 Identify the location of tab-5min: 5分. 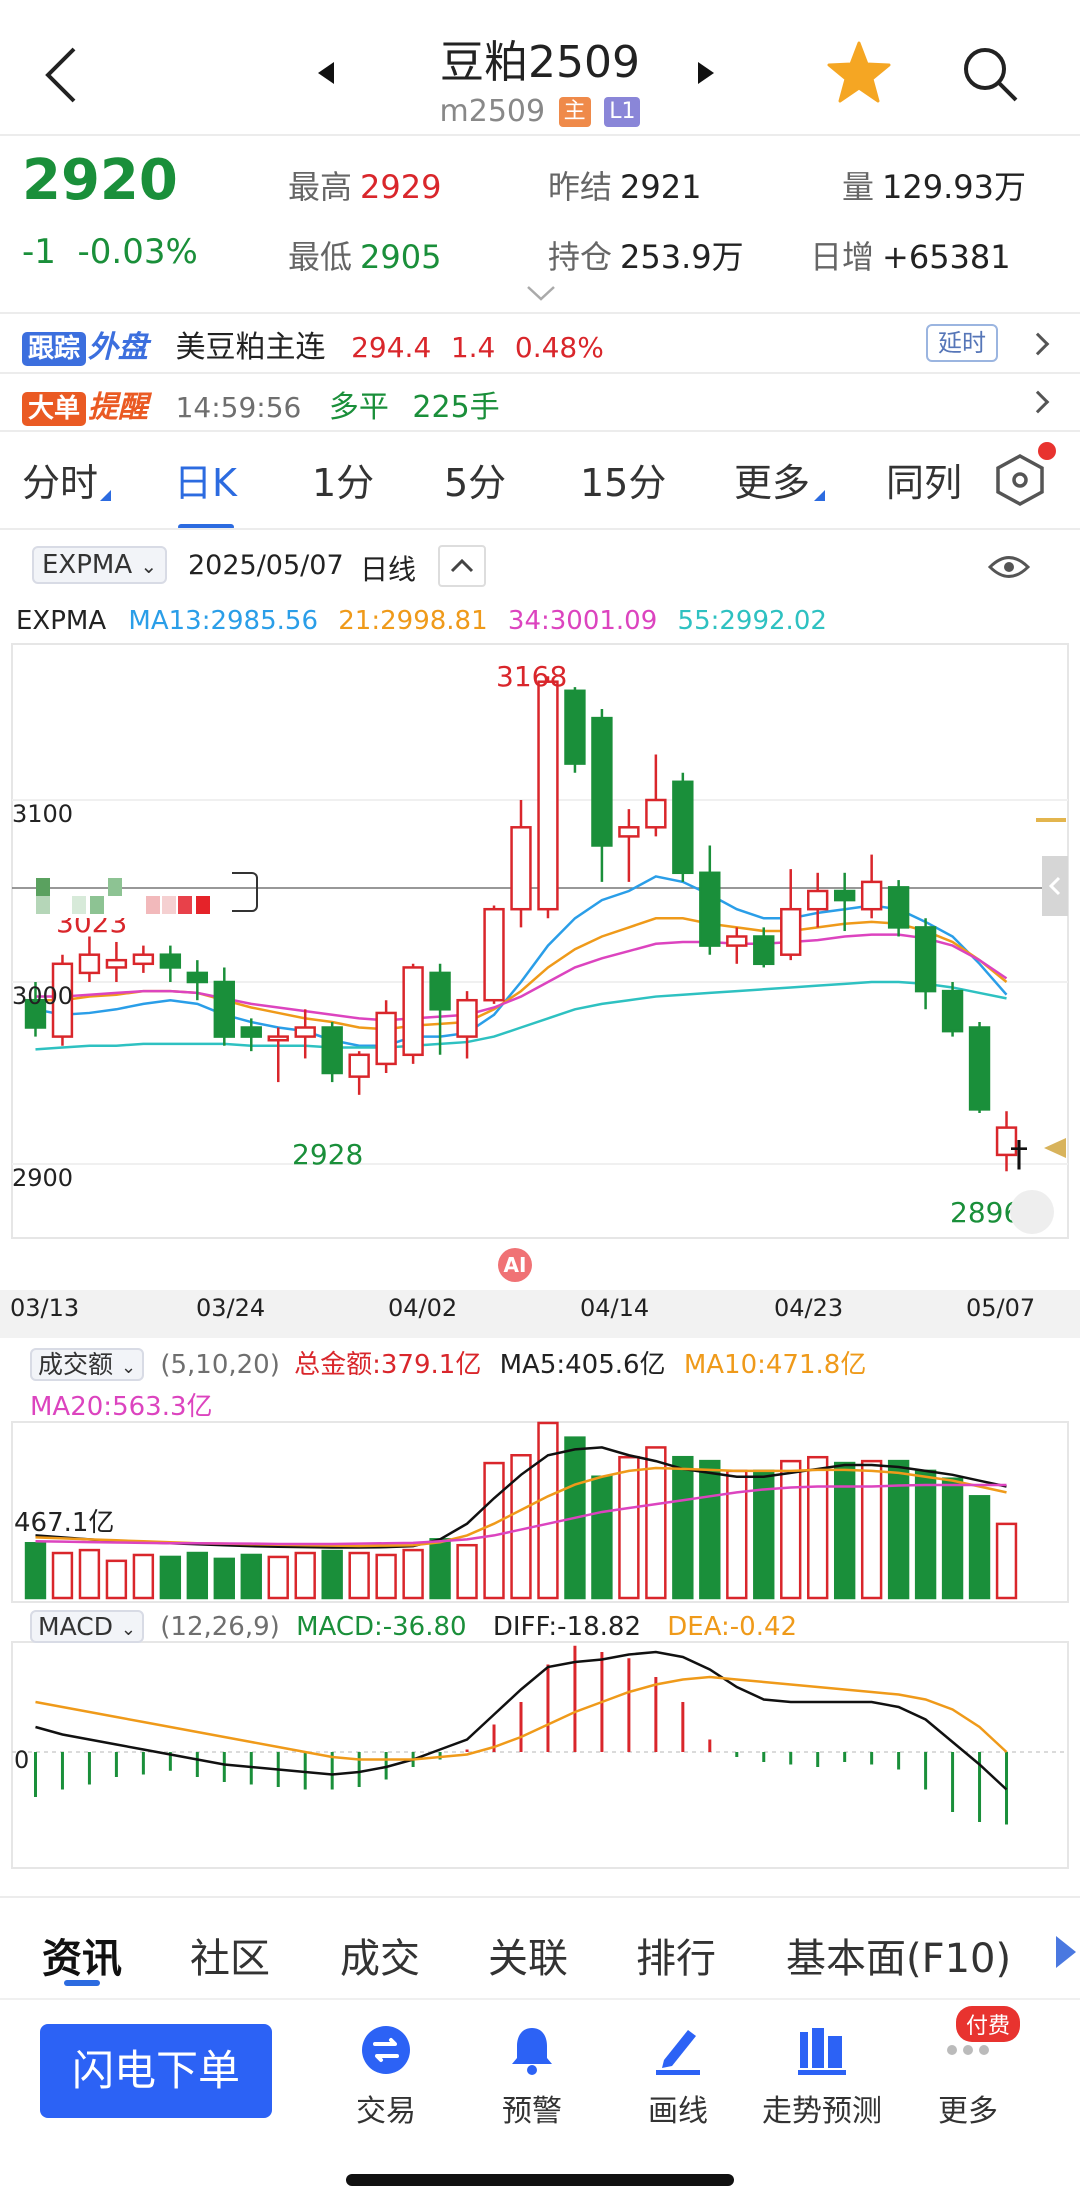
(475, 479).